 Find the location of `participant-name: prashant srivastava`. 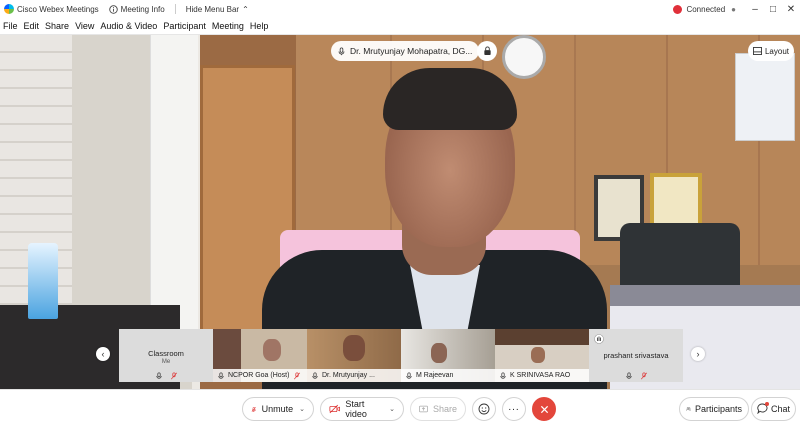

participant-name: prashant srivastava is located at coordinates (636, 355).